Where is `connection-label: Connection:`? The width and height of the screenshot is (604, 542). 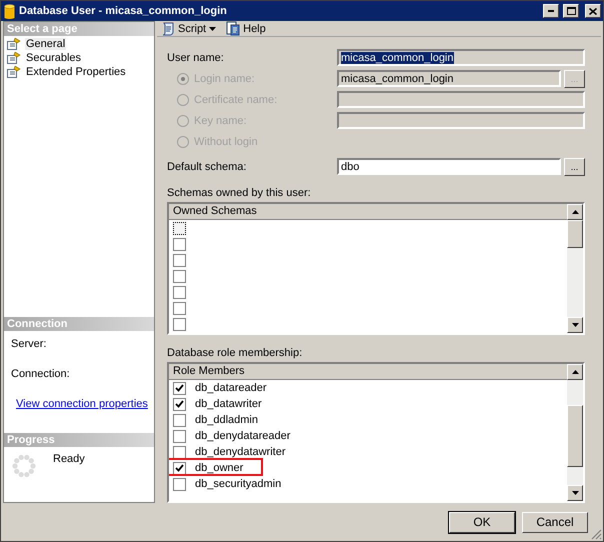
connection-label: Connection: is located at coordinates (41, 374).